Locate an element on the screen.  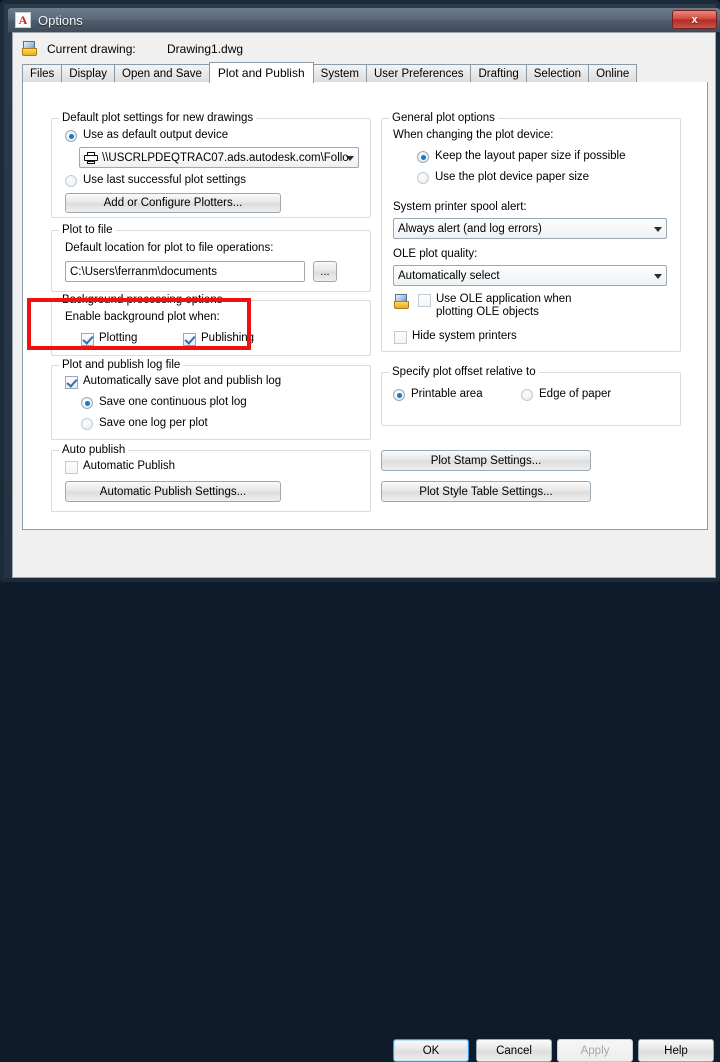
default-plot-settings-legend: Default plot settings for new drawings is located at coordinates (158, 118).